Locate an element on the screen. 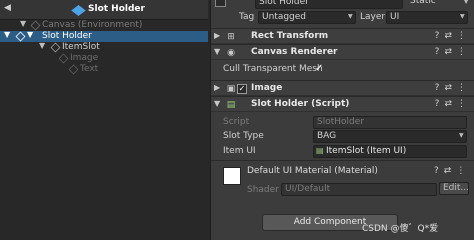 This screenshot has height=240, width=474. material-preview-swatch is located at coordinates (232, 176).